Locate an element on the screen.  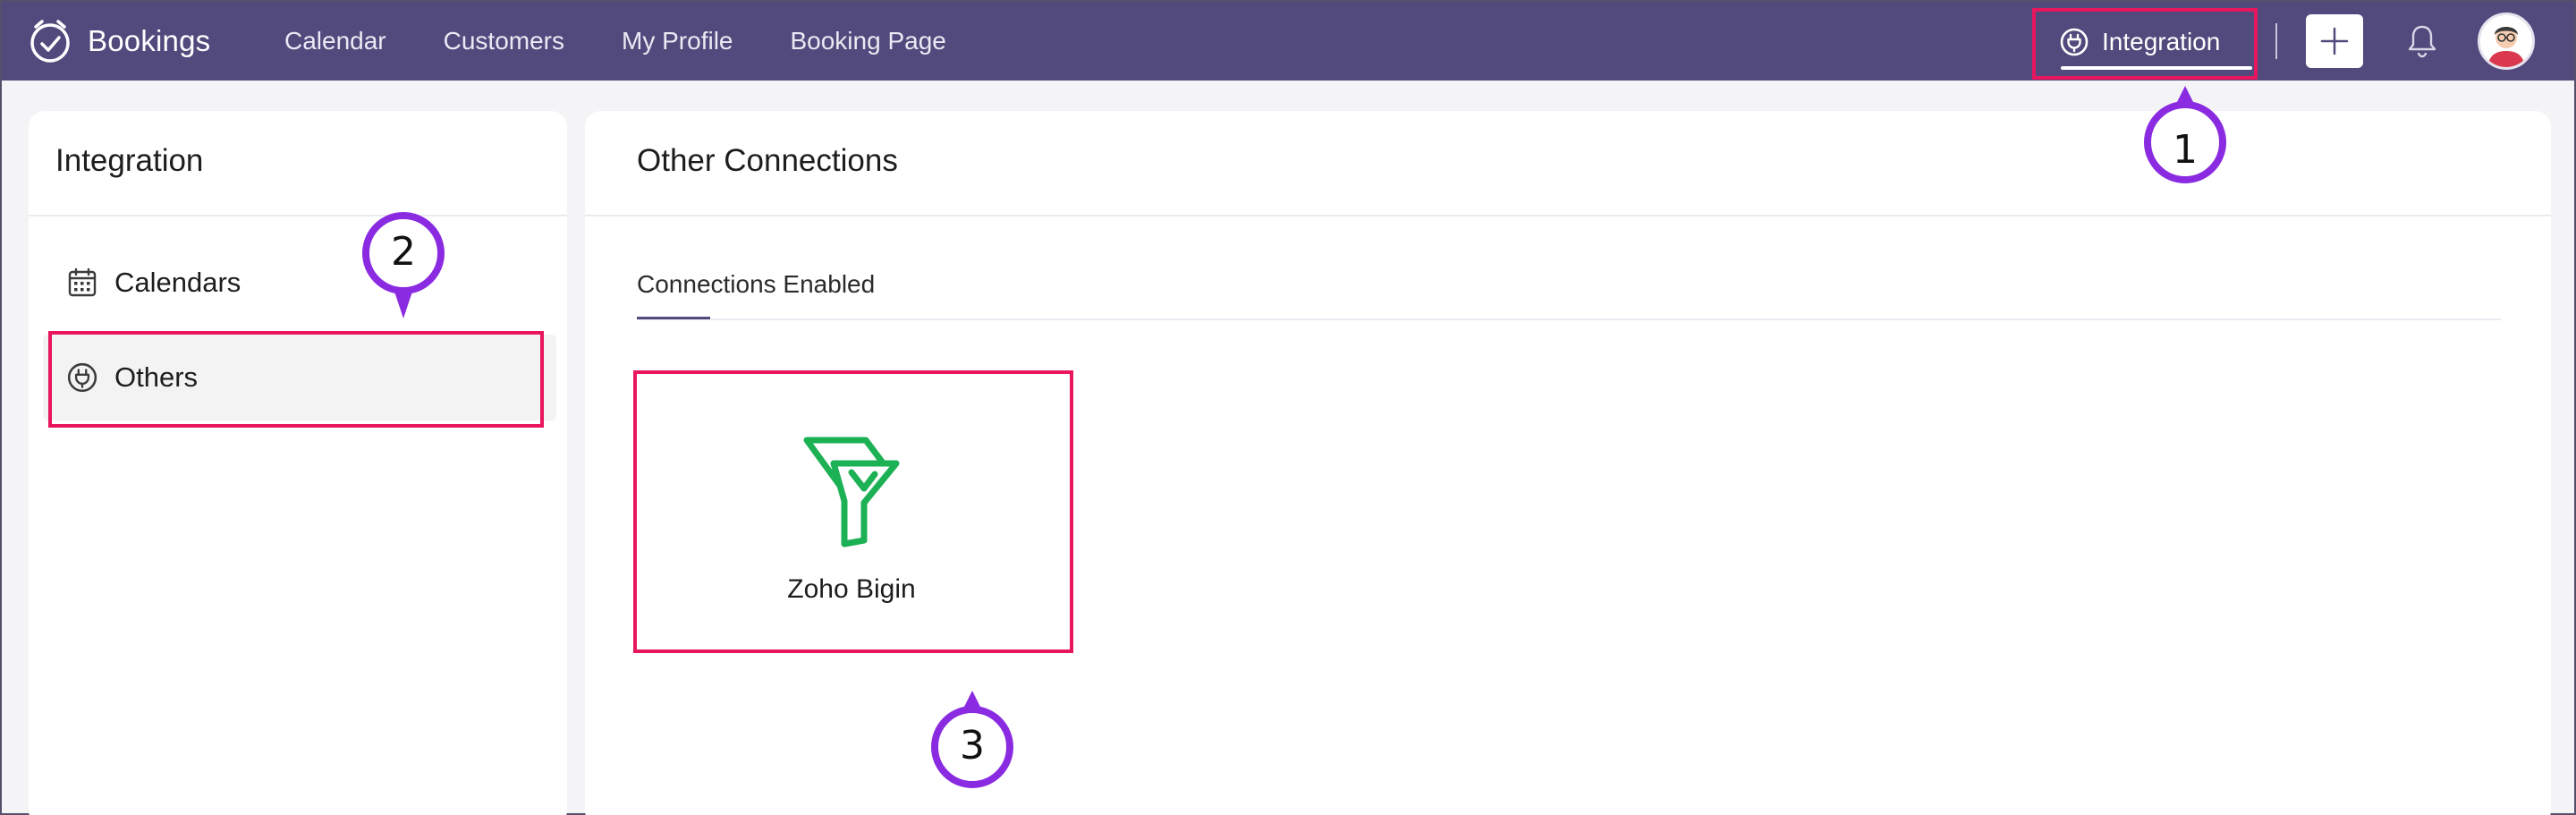
callout-1: 1 is located at coordinates (2185, 135).